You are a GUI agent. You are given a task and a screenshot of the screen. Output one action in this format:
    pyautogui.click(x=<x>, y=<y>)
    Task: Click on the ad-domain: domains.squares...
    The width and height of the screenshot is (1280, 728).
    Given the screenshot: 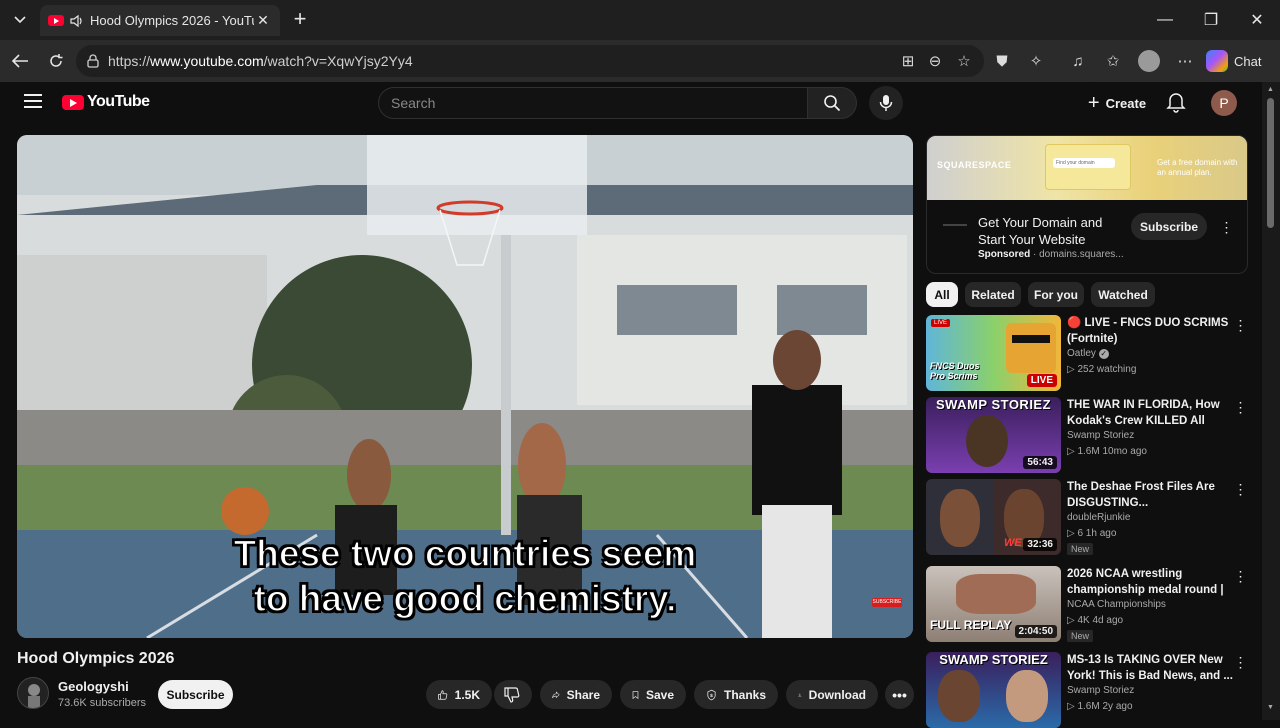 What is the action you would take?
    pyautogui.click(x=1081, y=254)
    